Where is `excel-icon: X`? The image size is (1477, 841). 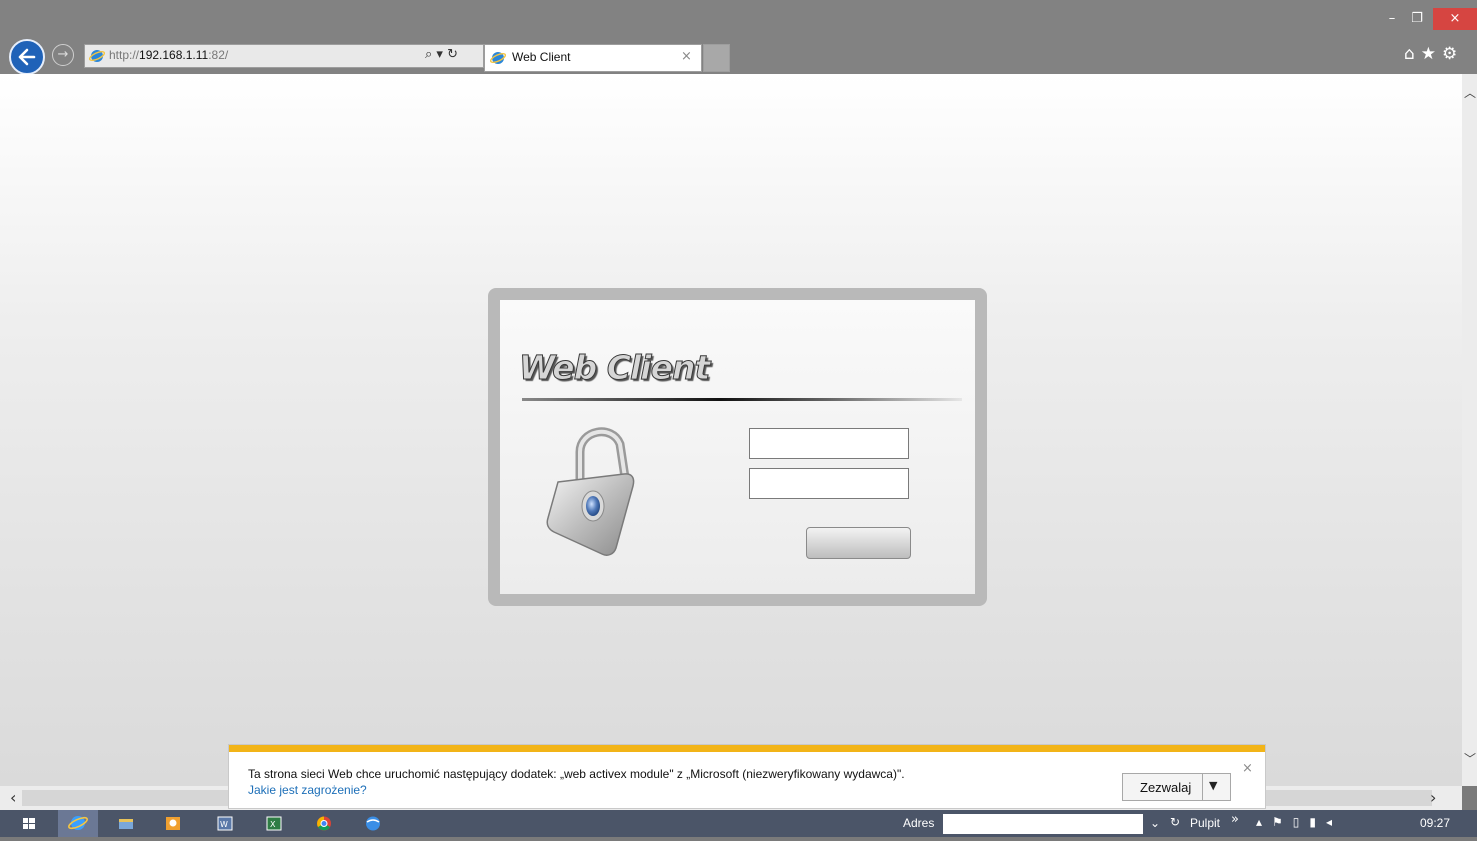
excel-icon: X is located at coordinates (274, 823).